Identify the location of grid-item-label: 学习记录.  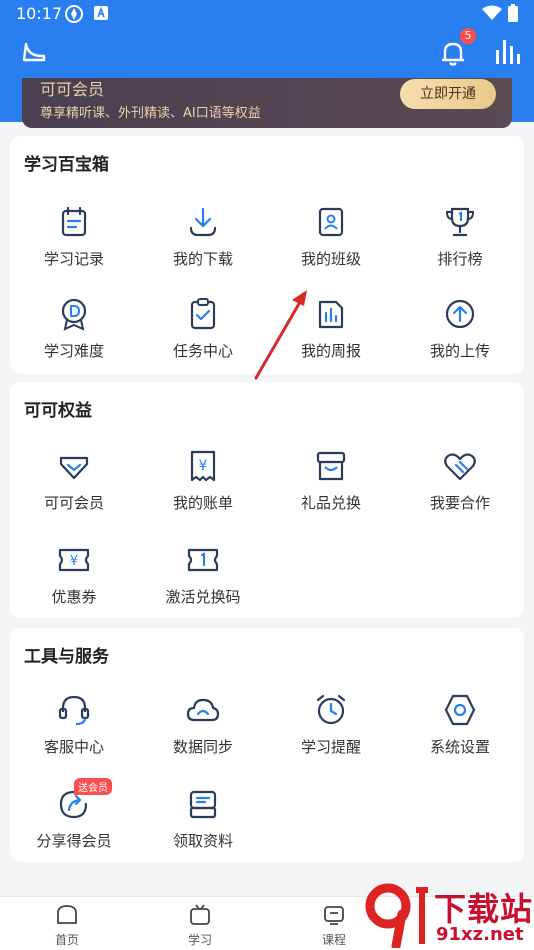
(73, 259).